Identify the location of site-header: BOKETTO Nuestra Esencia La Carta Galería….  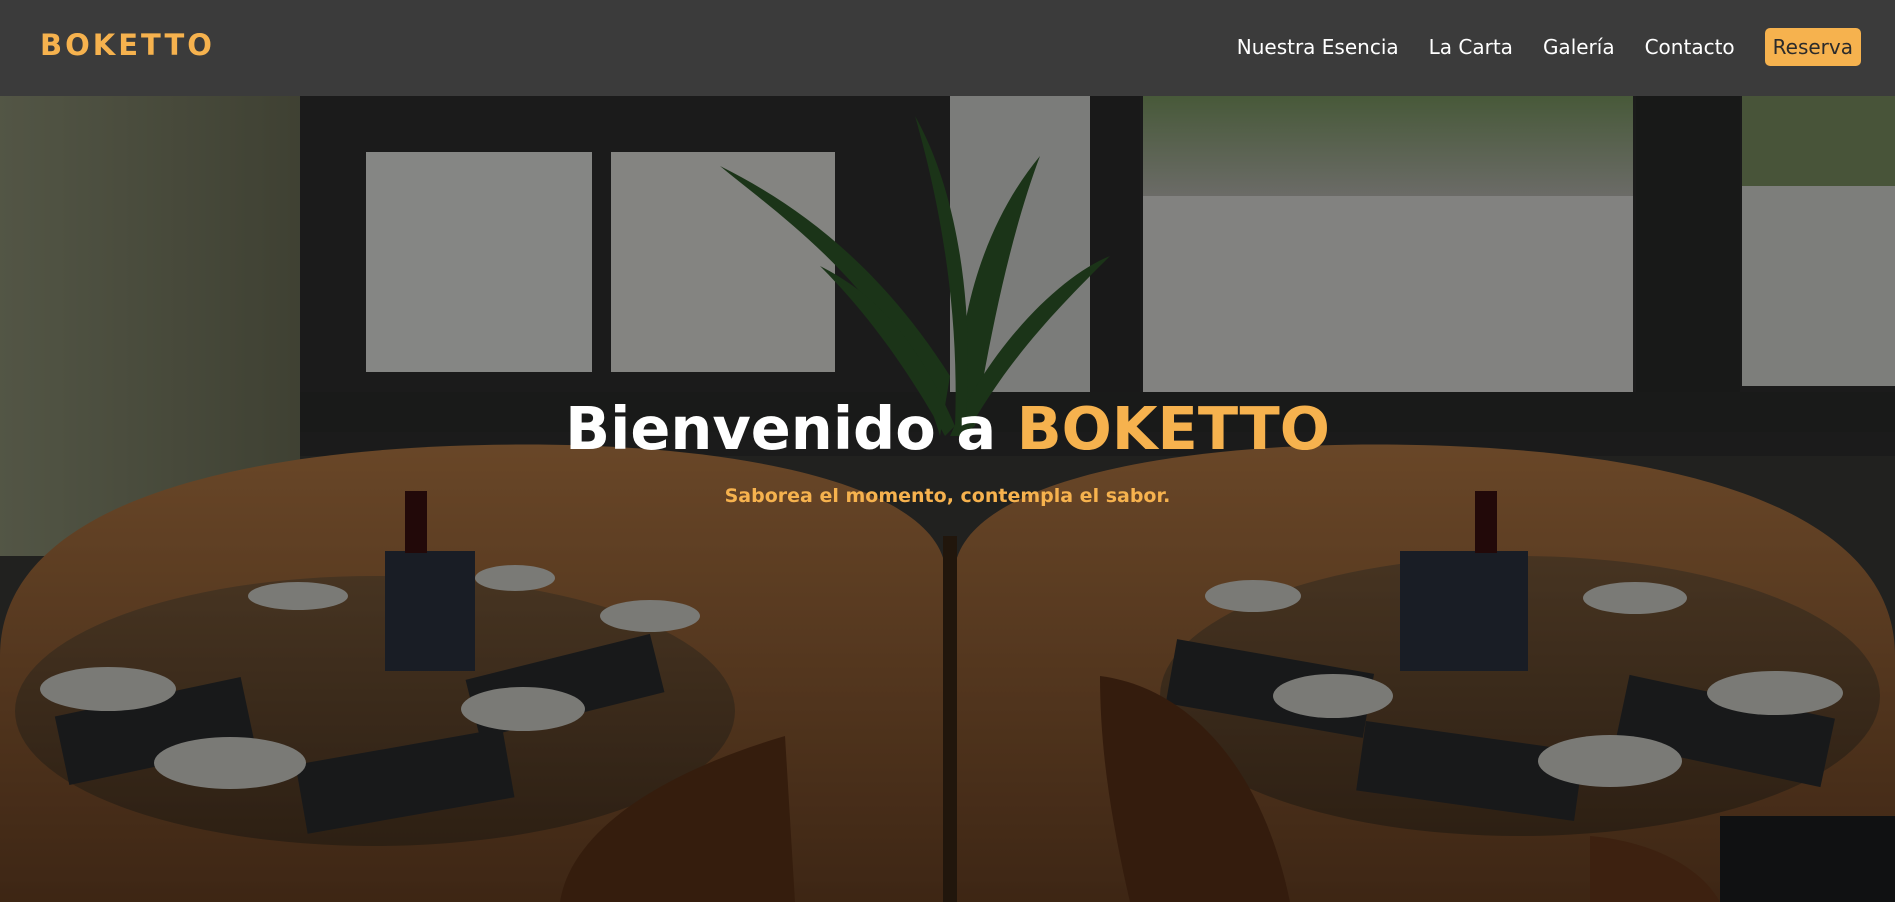
(947, 48).